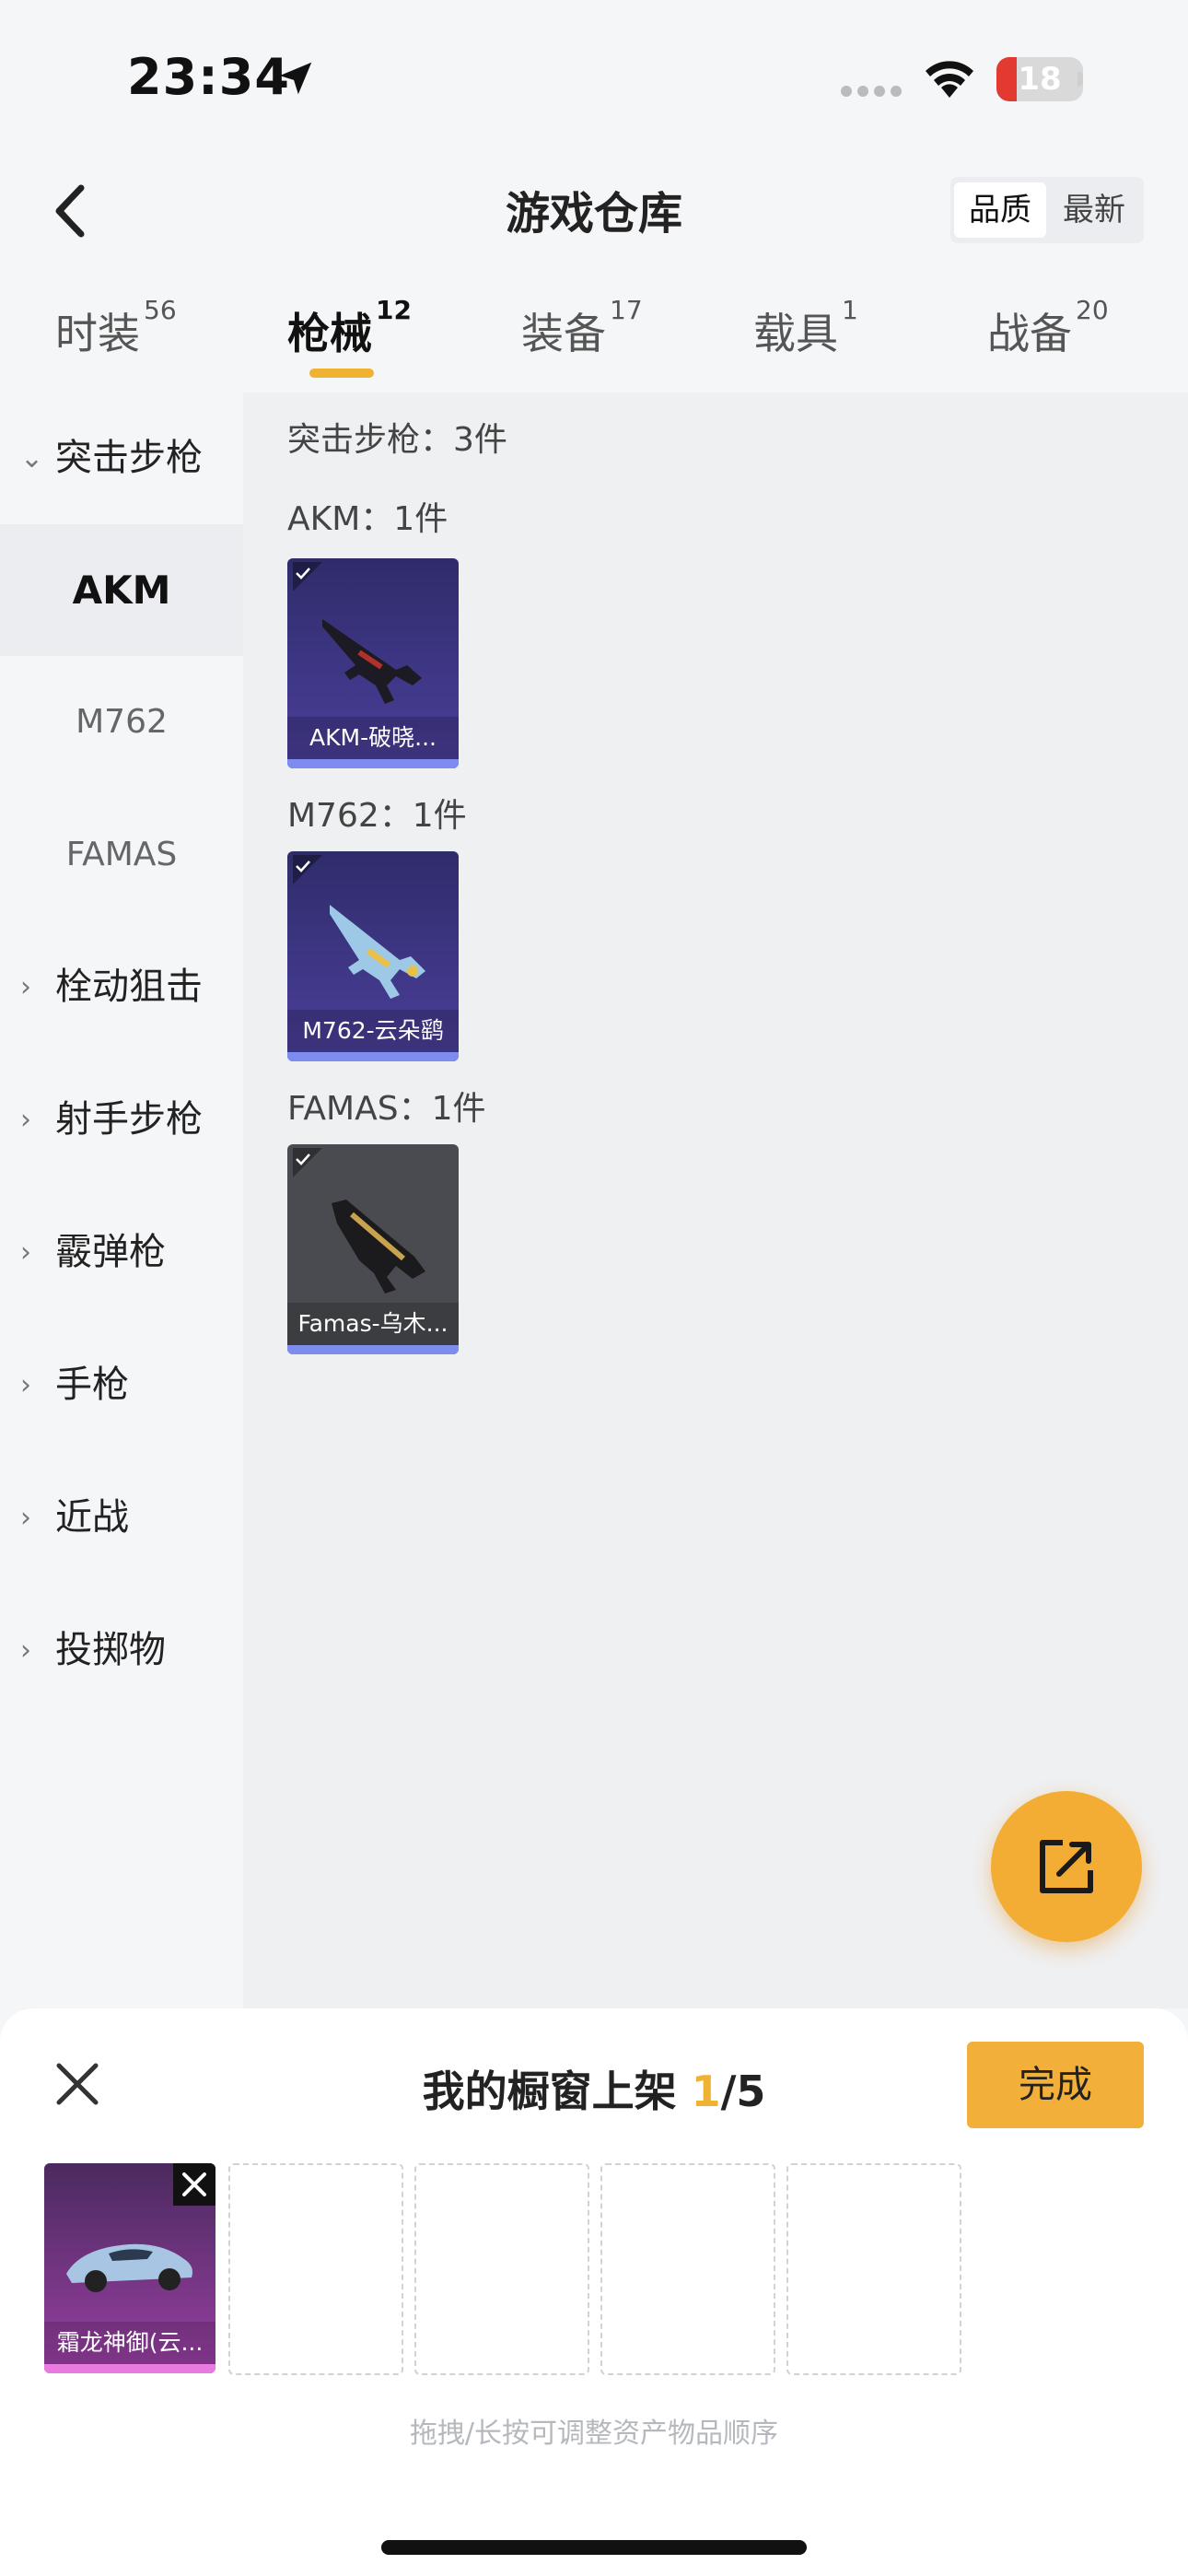  Describe the element at coordinates (593, 214) in the screenshot. I see `page-title: 游戏仓库` at that location.